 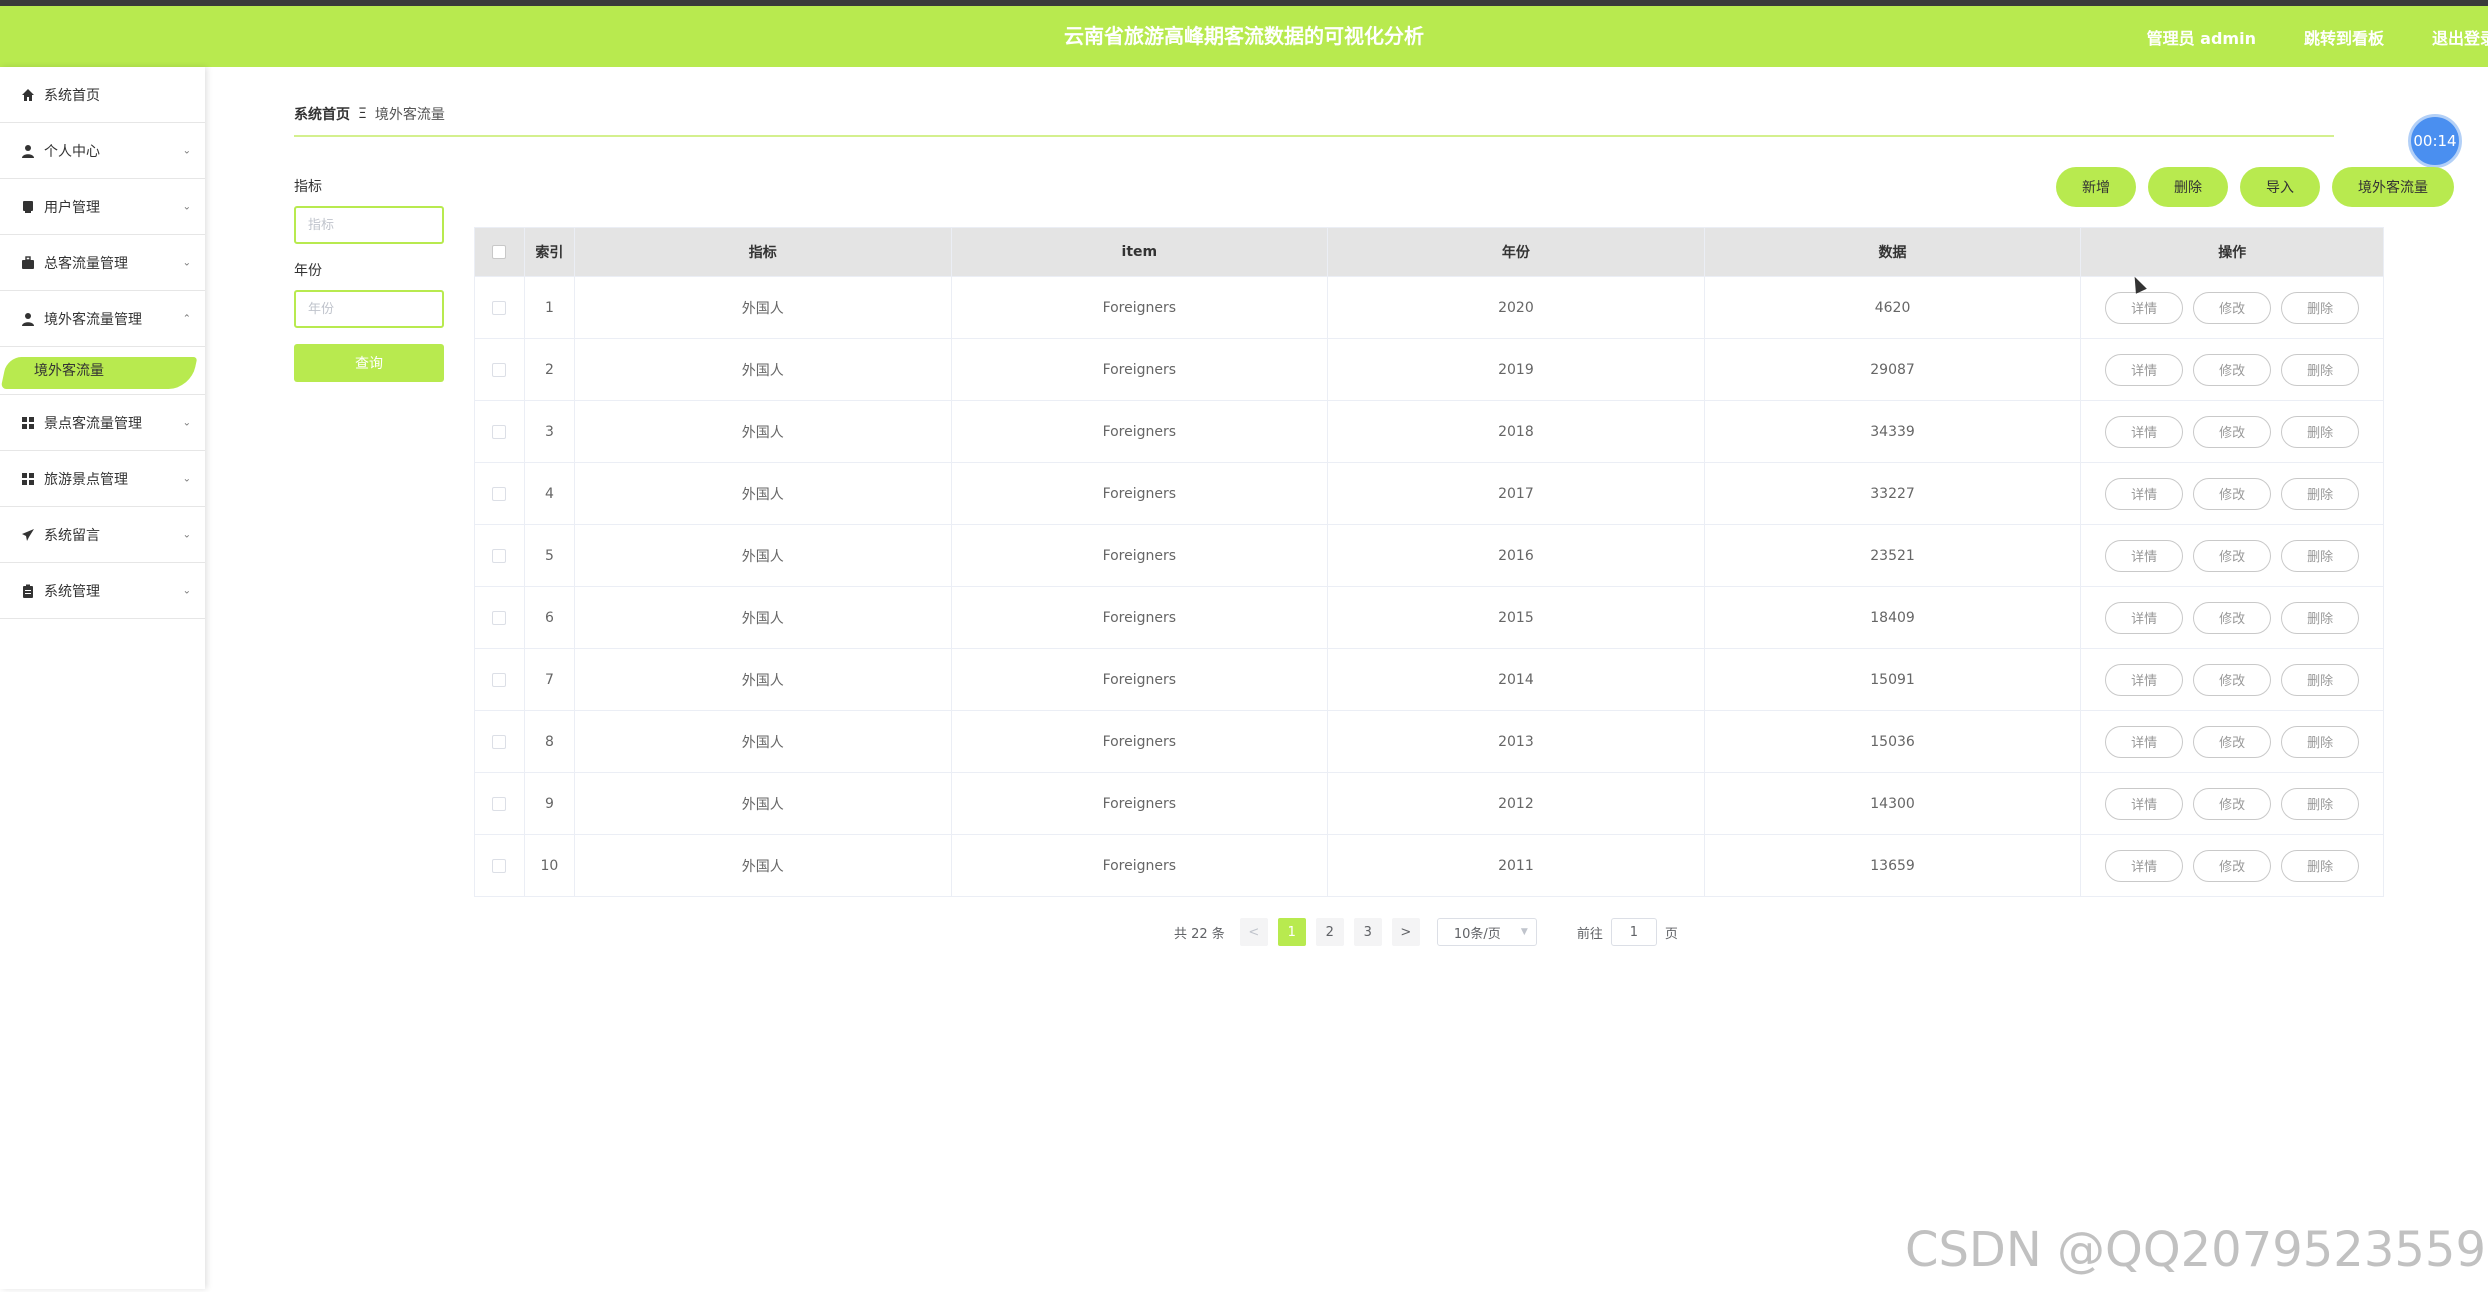 What do you see at coordinates (1516, 617) in the screenshot?
I see `cell-year: 2015` at bounding box center [1516, 617].